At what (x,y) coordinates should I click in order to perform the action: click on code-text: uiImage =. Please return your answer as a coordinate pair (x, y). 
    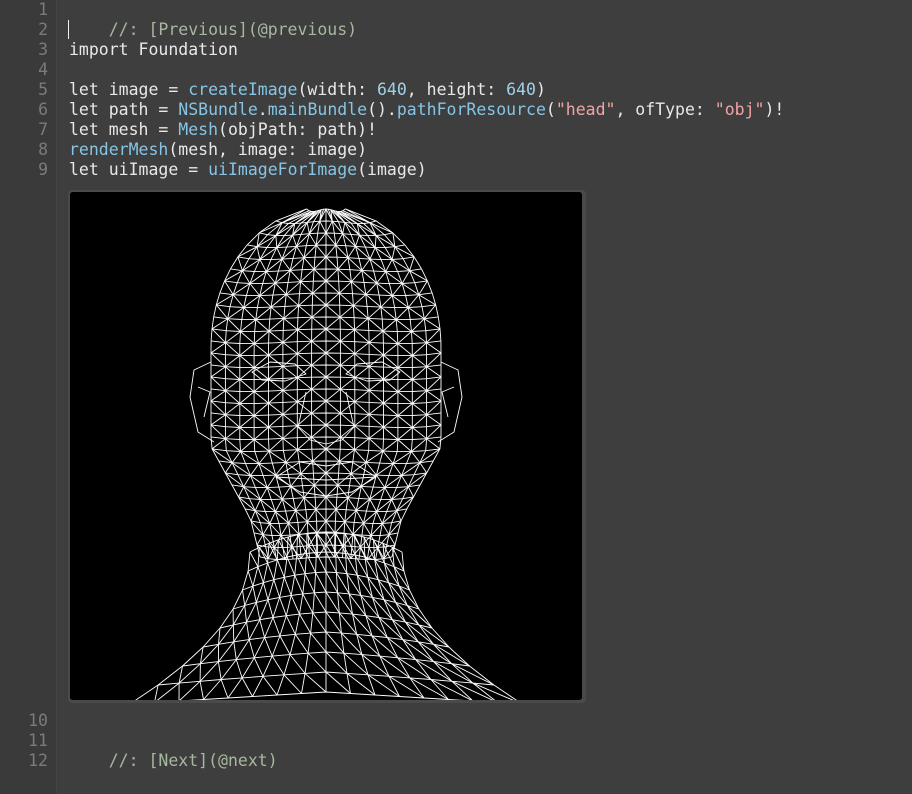
    Looking at the image, I should click on (153, 169).